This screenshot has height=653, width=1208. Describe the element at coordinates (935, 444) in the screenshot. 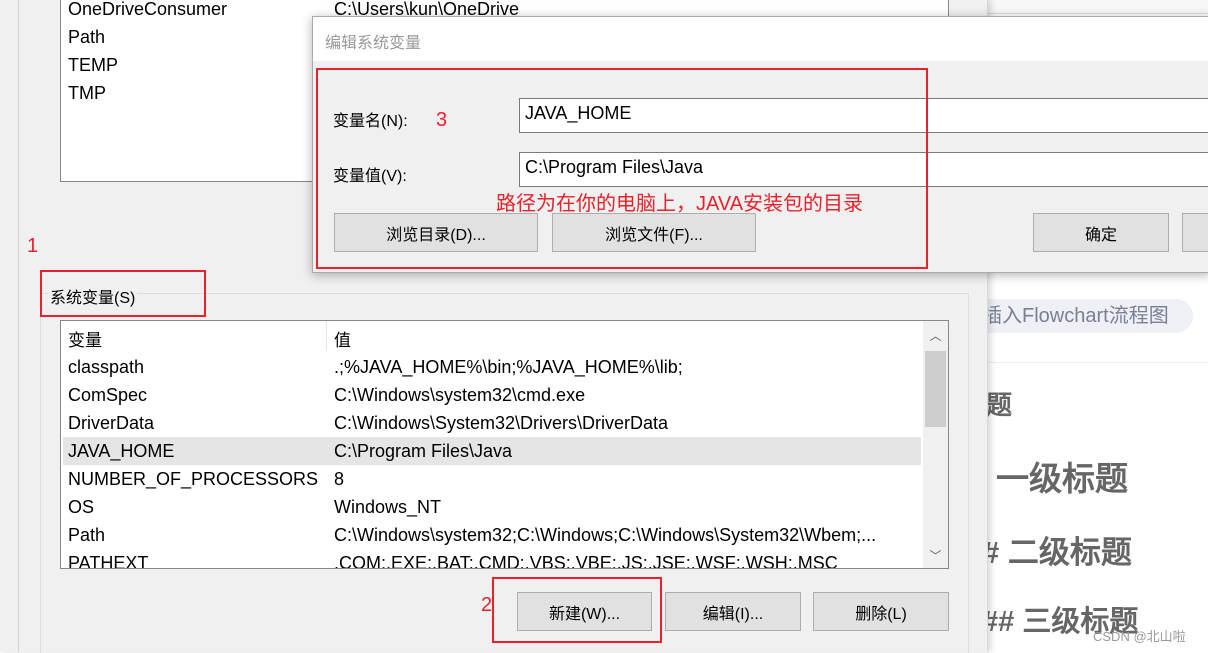

I see `scrollbar: ︿ ﹀` at that location.